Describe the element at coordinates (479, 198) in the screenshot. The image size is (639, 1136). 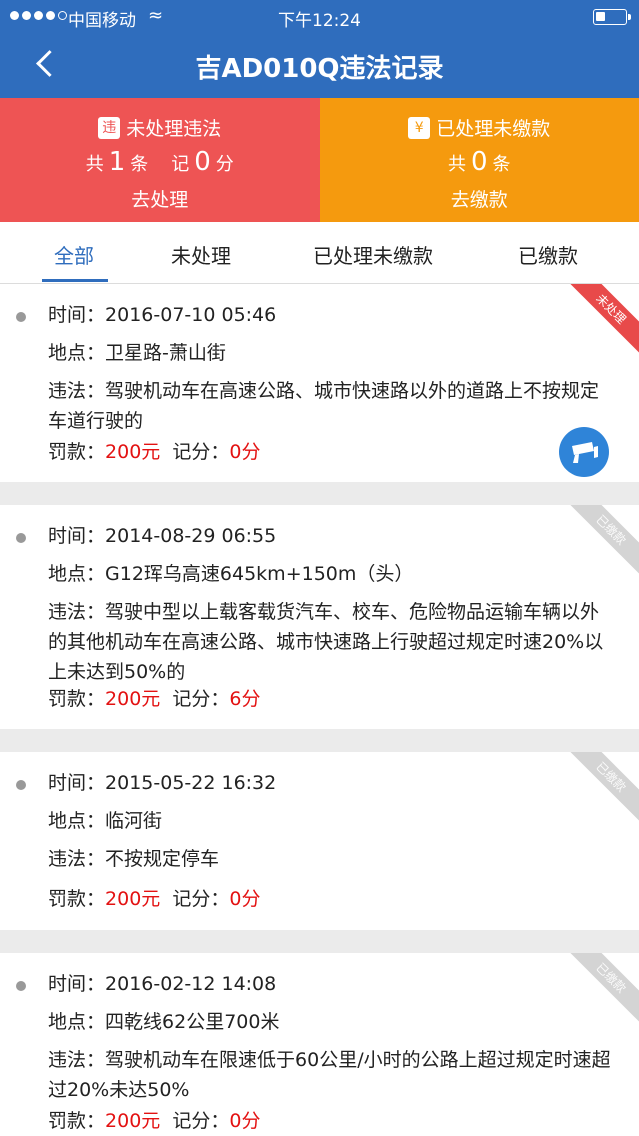
I see `go-pay-button: 去缴款` at that location.